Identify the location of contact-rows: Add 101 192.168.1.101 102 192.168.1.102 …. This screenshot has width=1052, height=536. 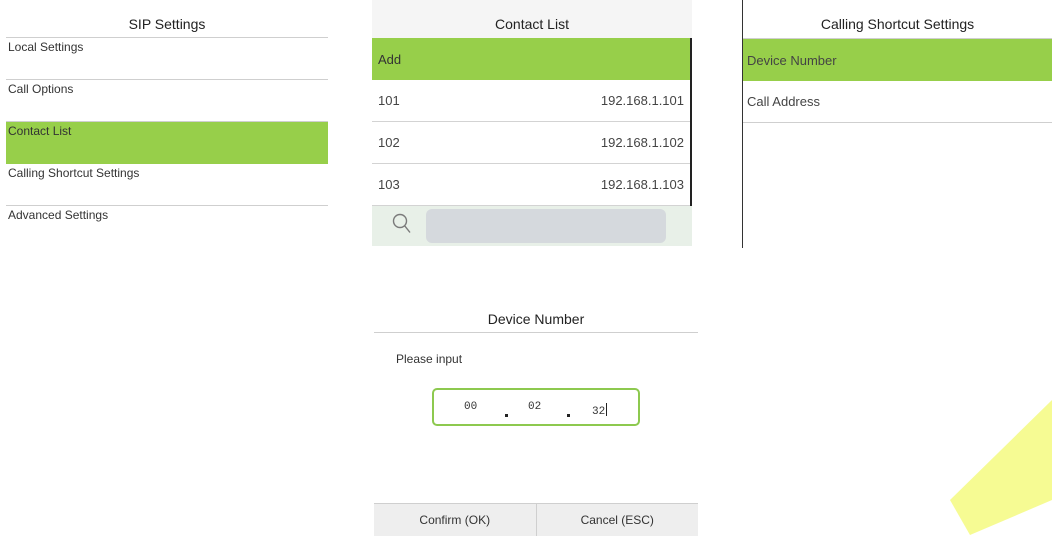
(532, 122).